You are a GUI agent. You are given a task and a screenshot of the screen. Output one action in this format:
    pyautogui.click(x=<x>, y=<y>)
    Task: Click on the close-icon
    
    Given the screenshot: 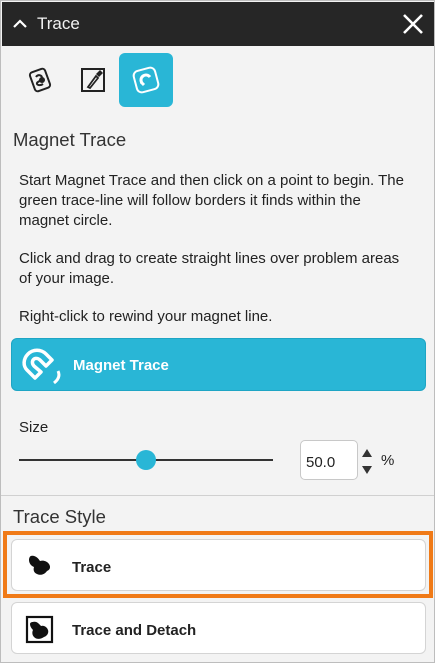 What is the action you would take?
    pyautogui.click(x=413, y=24)
    